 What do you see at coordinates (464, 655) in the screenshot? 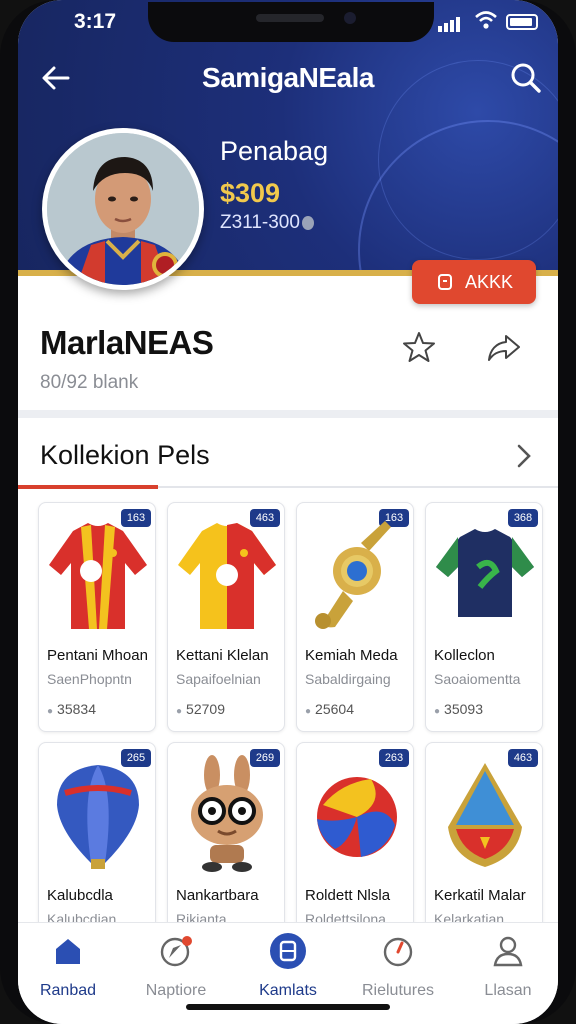
I see `item-title: Kolleclon` at bounding box center [464, 655].